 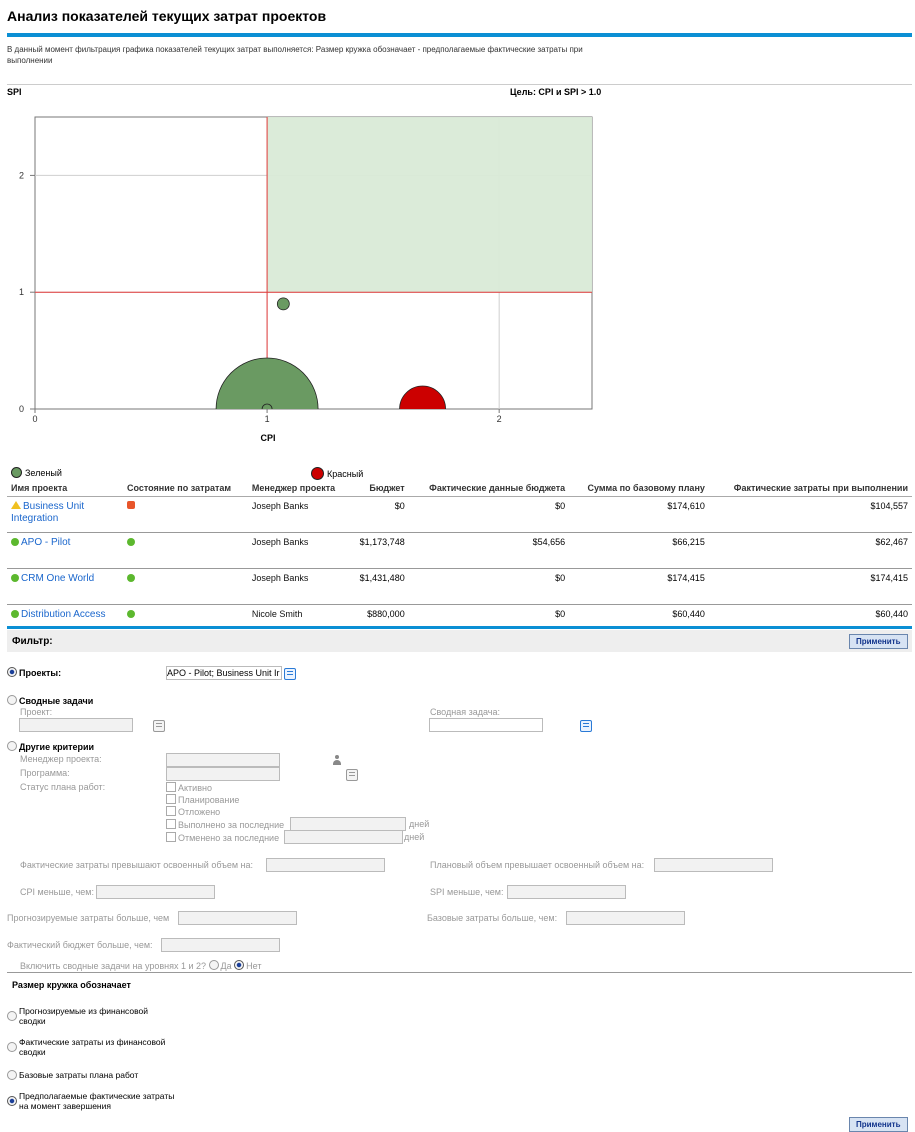 What do you see at coordinates (12, 1047) in the screenshot?
I see `bubble-actual-radio` at bounding box center [12, 1047].